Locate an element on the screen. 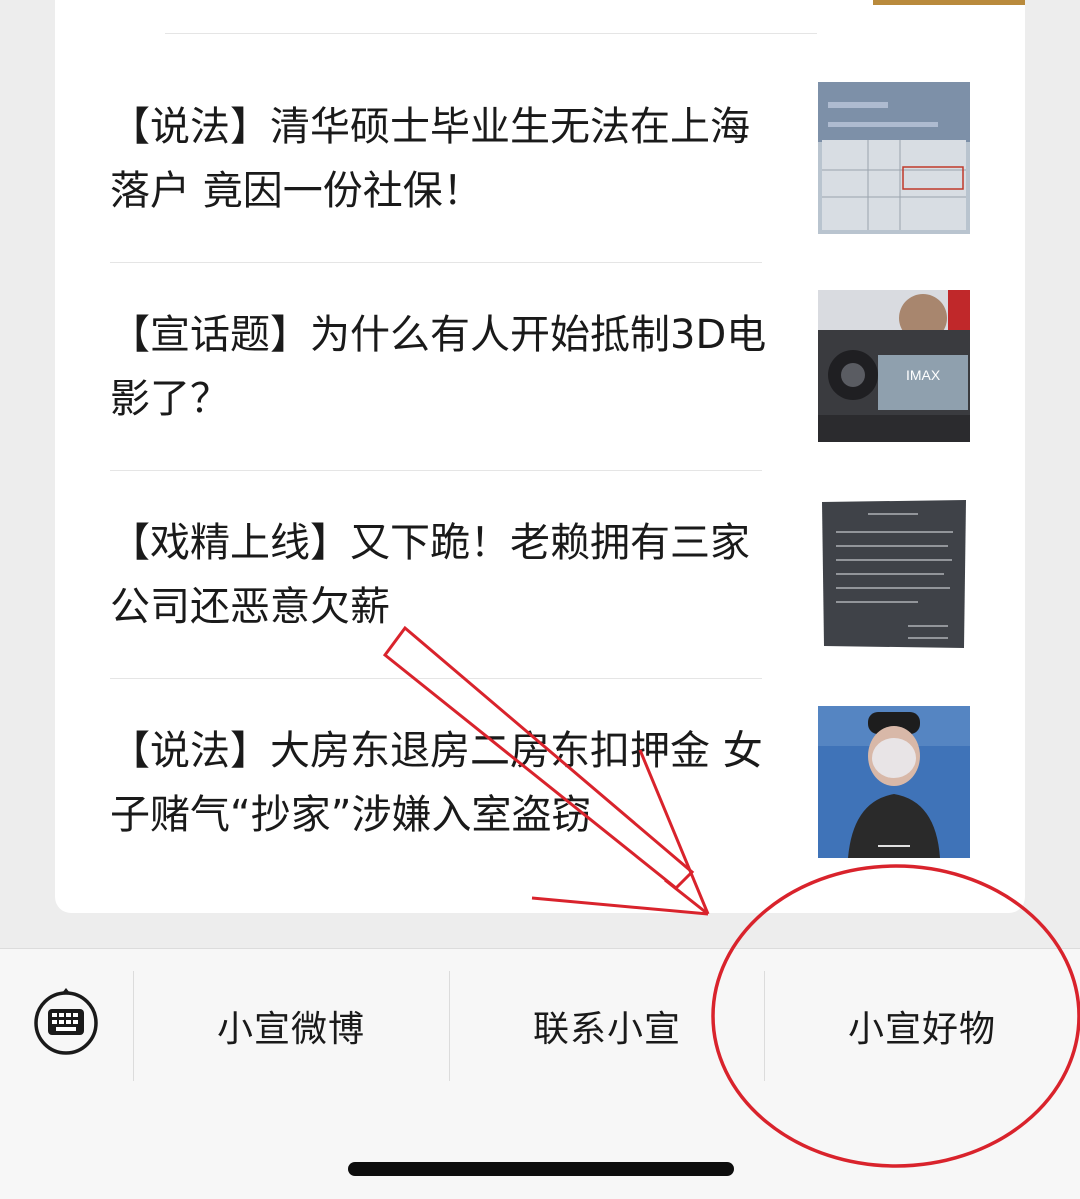 The image size is (1080, 1199). list-item: 【宣话题】为什么有人开始抵制3D电影了？ IMAX is located at coordinates (545, 367).